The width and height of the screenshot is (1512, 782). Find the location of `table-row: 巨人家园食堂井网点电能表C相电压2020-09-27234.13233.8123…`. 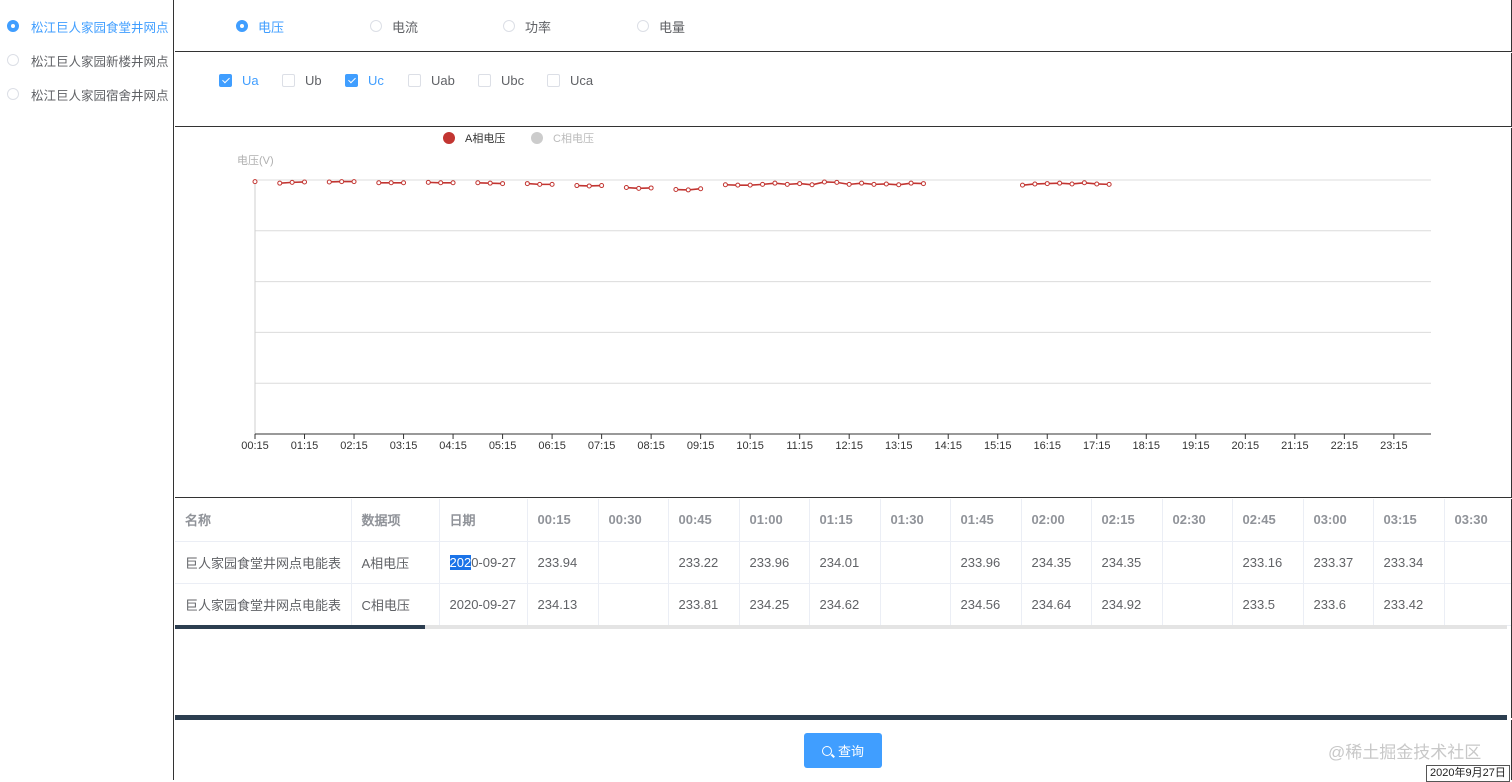

table-row: 巨人家园食堂井网点电能表C相电压2020-09-27234.13233.8123… is located at coordinates (843, 604).